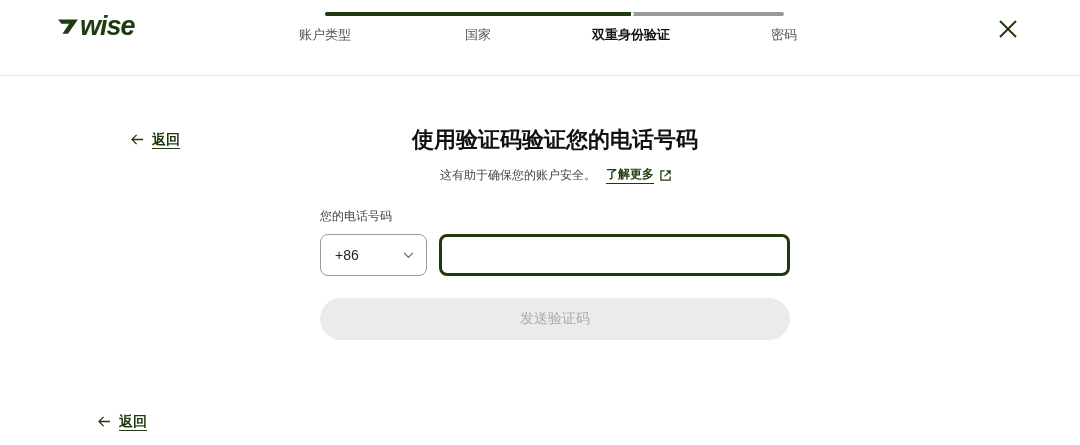 This screenshot has height=445, width=1080. What do you see at coordinates (614, 255) in the screenshot?
I see `phone-number-field` at bounding box center [614, 255].